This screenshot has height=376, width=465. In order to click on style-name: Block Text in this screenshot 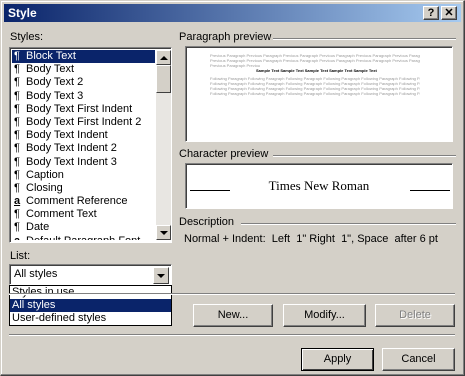, I will do `click(51, 56)`.